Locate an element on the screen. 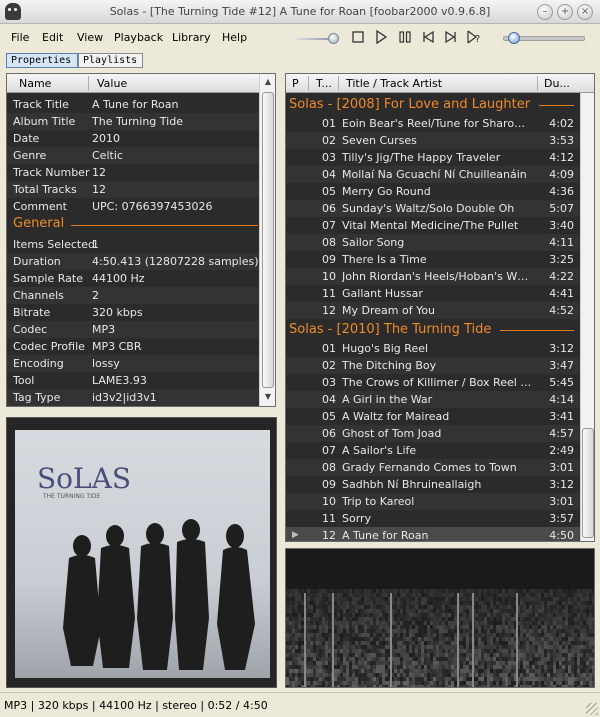  property-value: Celtic is located at coordinates (107, 155).